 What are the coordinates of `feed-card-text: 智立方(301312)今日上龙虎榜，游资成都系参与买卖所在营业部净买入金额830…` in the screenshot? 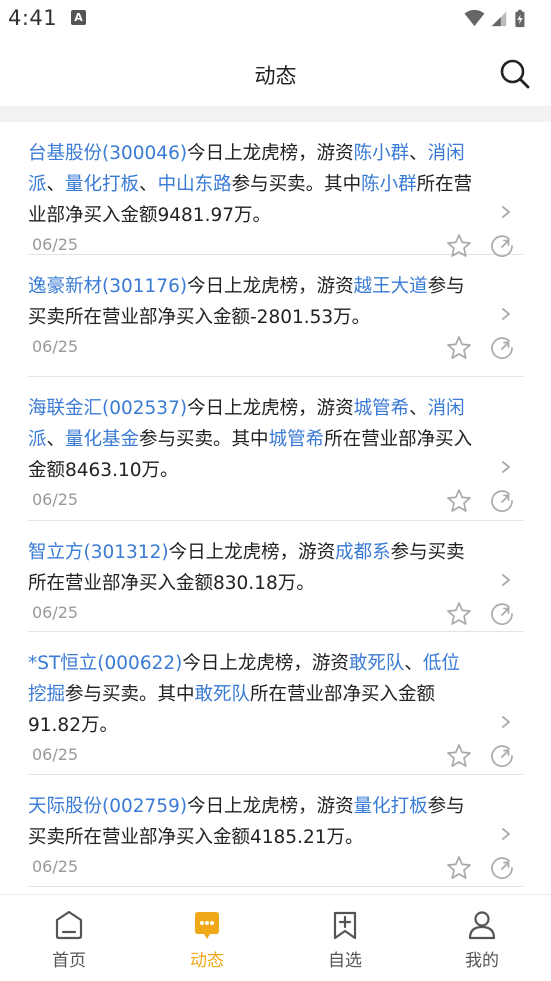 It's located at (250, 568).